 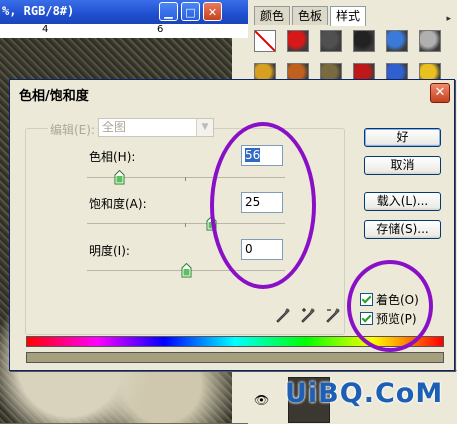 What do you see at coordinates (249, 249) in the screenshot?
I see `lightness-value: 0` at bounding box center [249, 249].